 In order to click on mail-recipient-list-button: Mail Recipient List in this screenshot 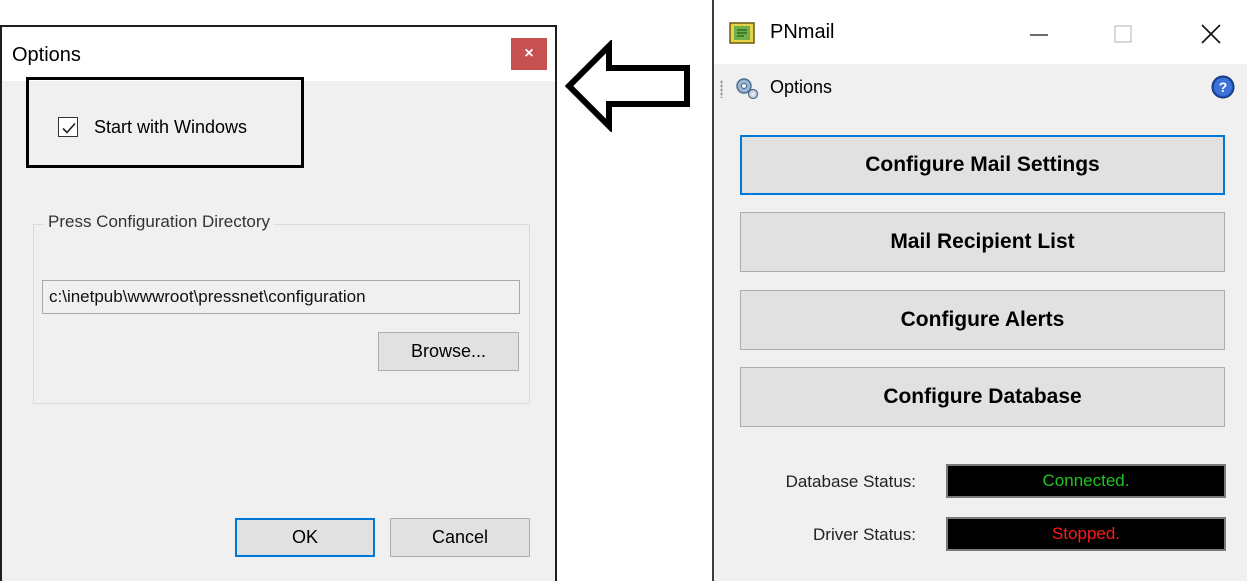, I will do `click(982, 242)`.